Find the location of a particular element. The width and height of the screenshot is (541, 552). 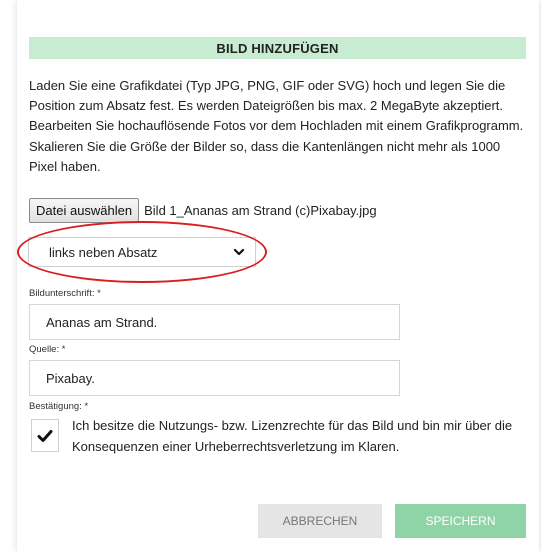

source-input: Pixabay. is located at coordinates (214, 378).